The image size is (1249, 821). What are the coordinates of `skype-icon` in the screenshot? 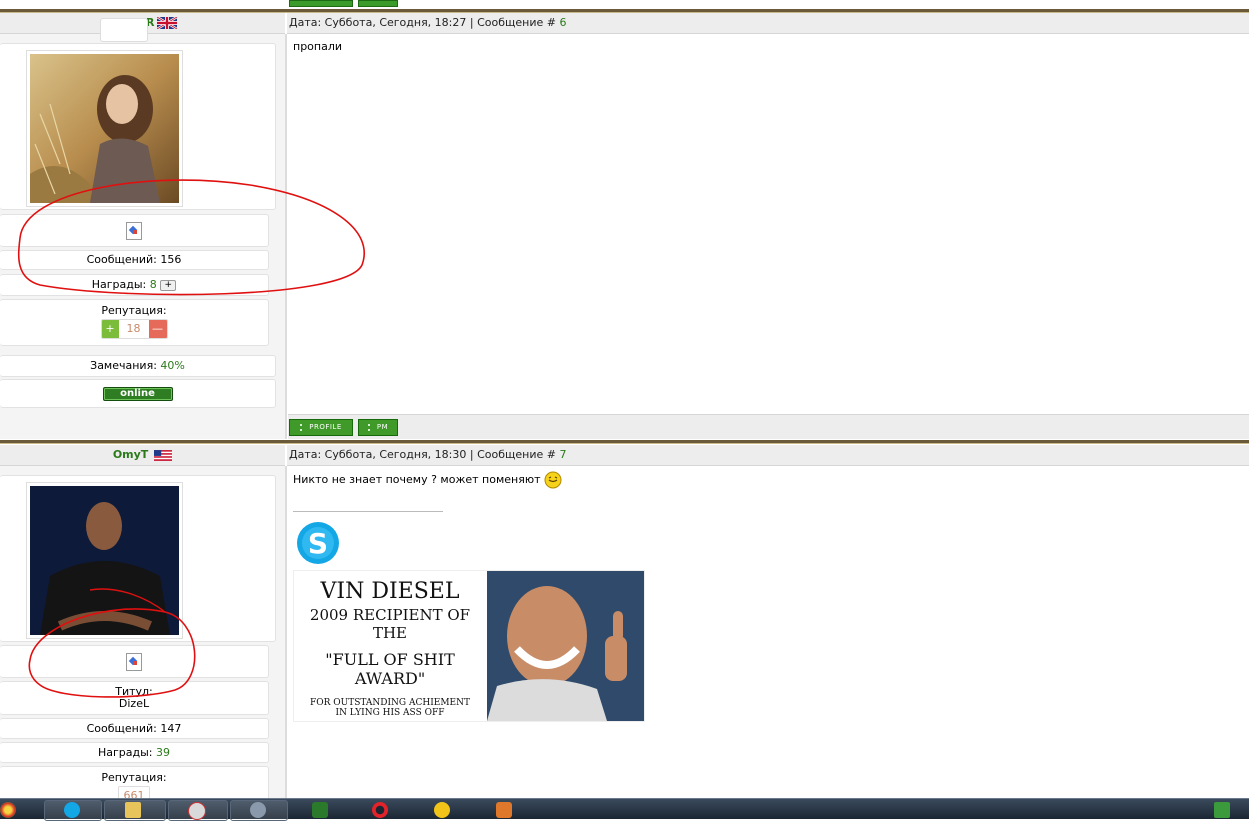 It's located at (72, 810).